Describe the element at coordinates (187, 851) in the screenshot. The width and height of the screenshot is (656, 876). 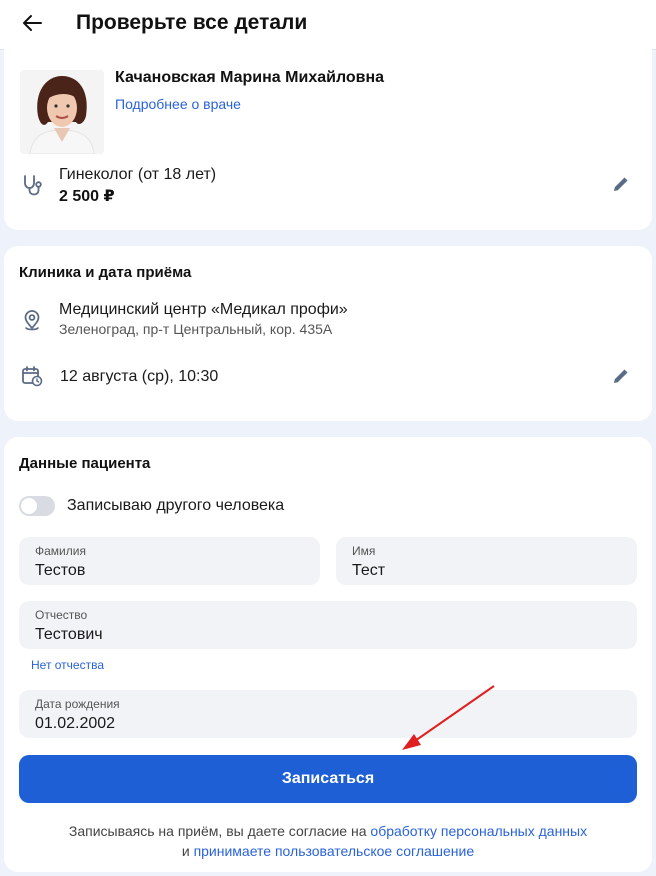
I see `consent-text-part2: и` at that location.